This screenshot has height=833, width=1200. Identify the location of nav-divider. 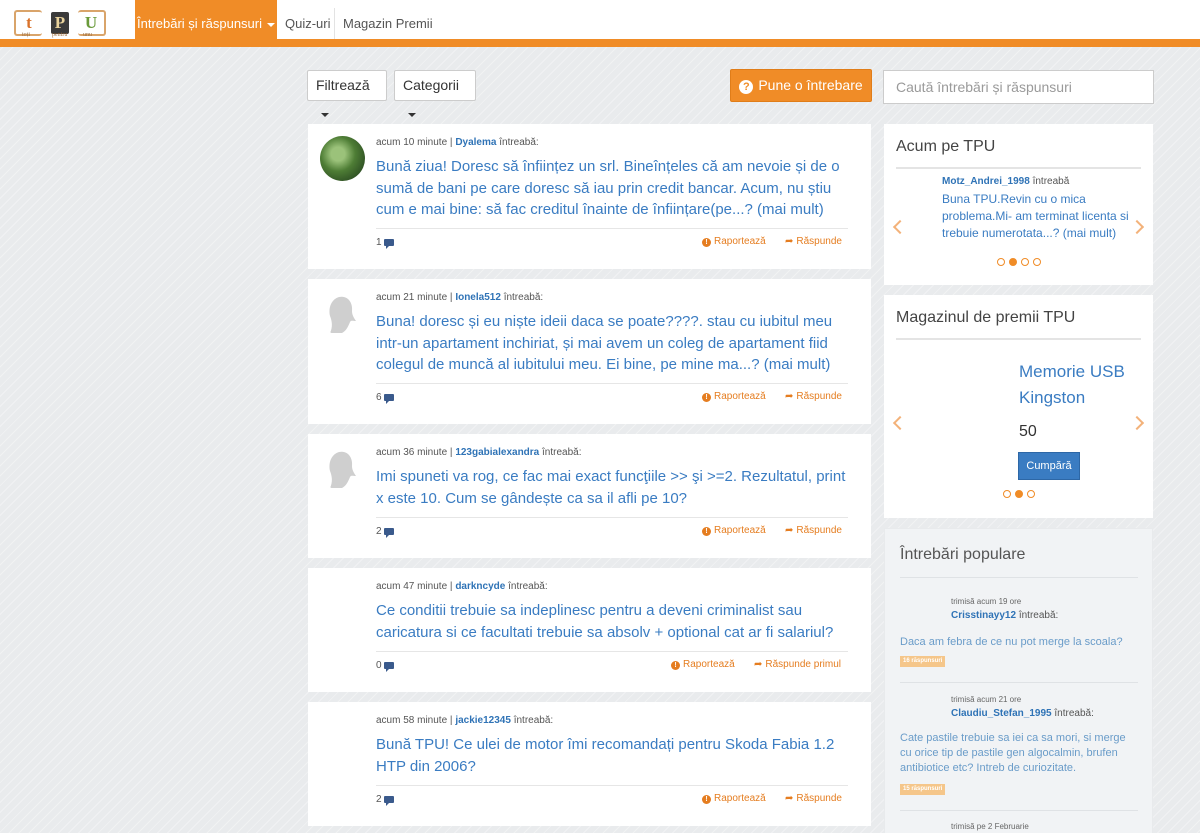
(334, 23).